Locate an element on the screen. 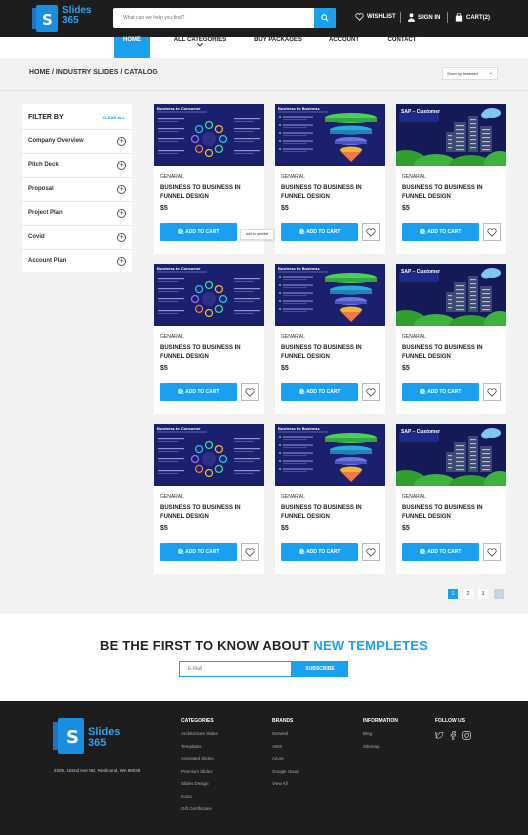 The width and height of the screenshot is (528, 835). sort-select: Short by featured ⌄ is located at coordinates (470, 73).